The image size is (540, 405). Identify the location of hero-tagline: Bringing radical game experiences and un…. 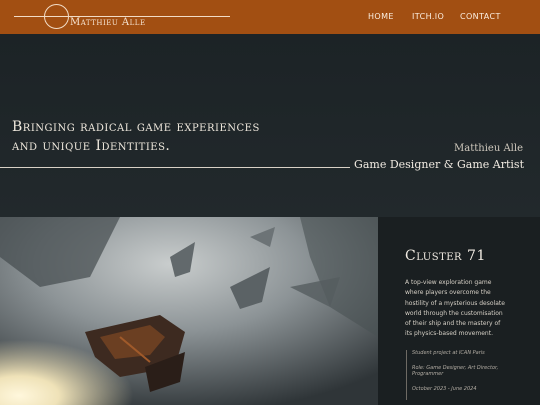
(162, 137).